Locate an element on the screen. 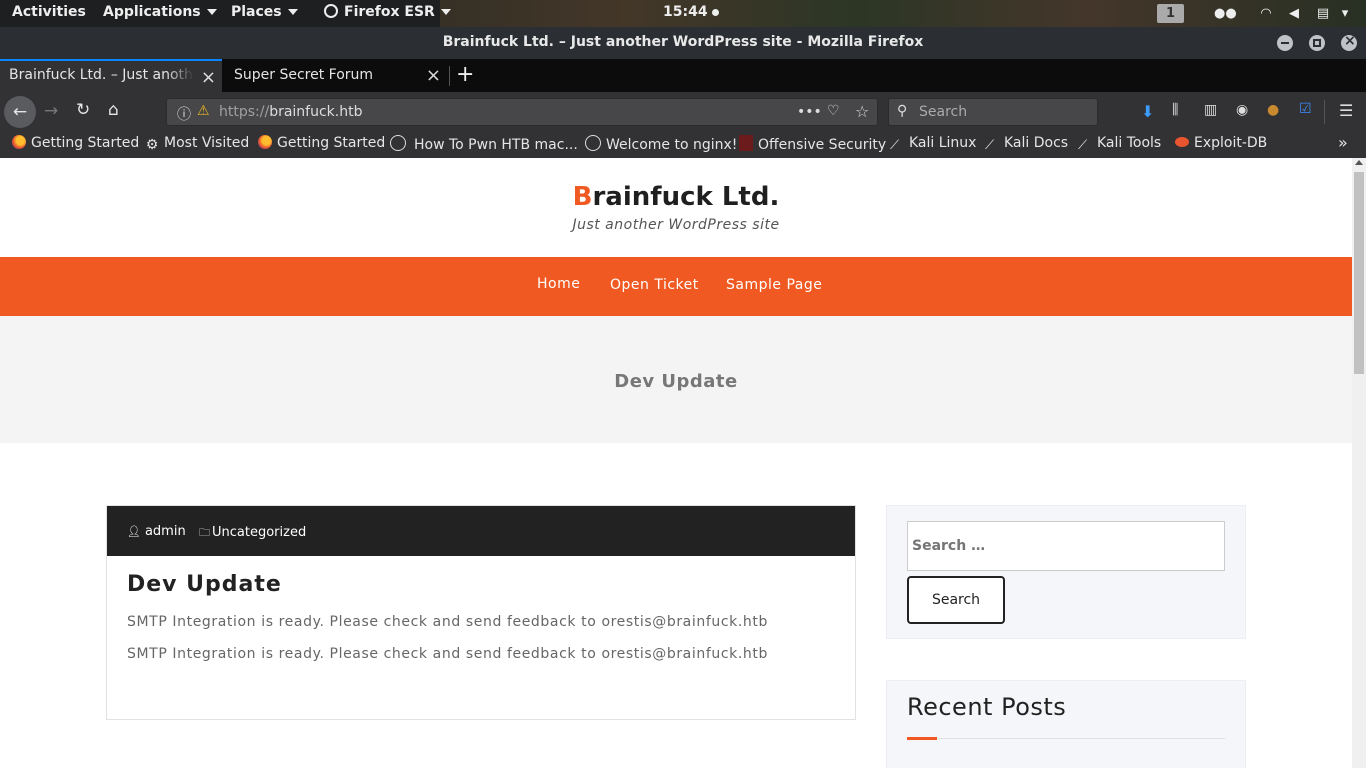 Image resolution: width=1366 pixels, height=768 pixels. tab-super-secret-forum: Super Secret Forum × is located at coordinates (336, 75).